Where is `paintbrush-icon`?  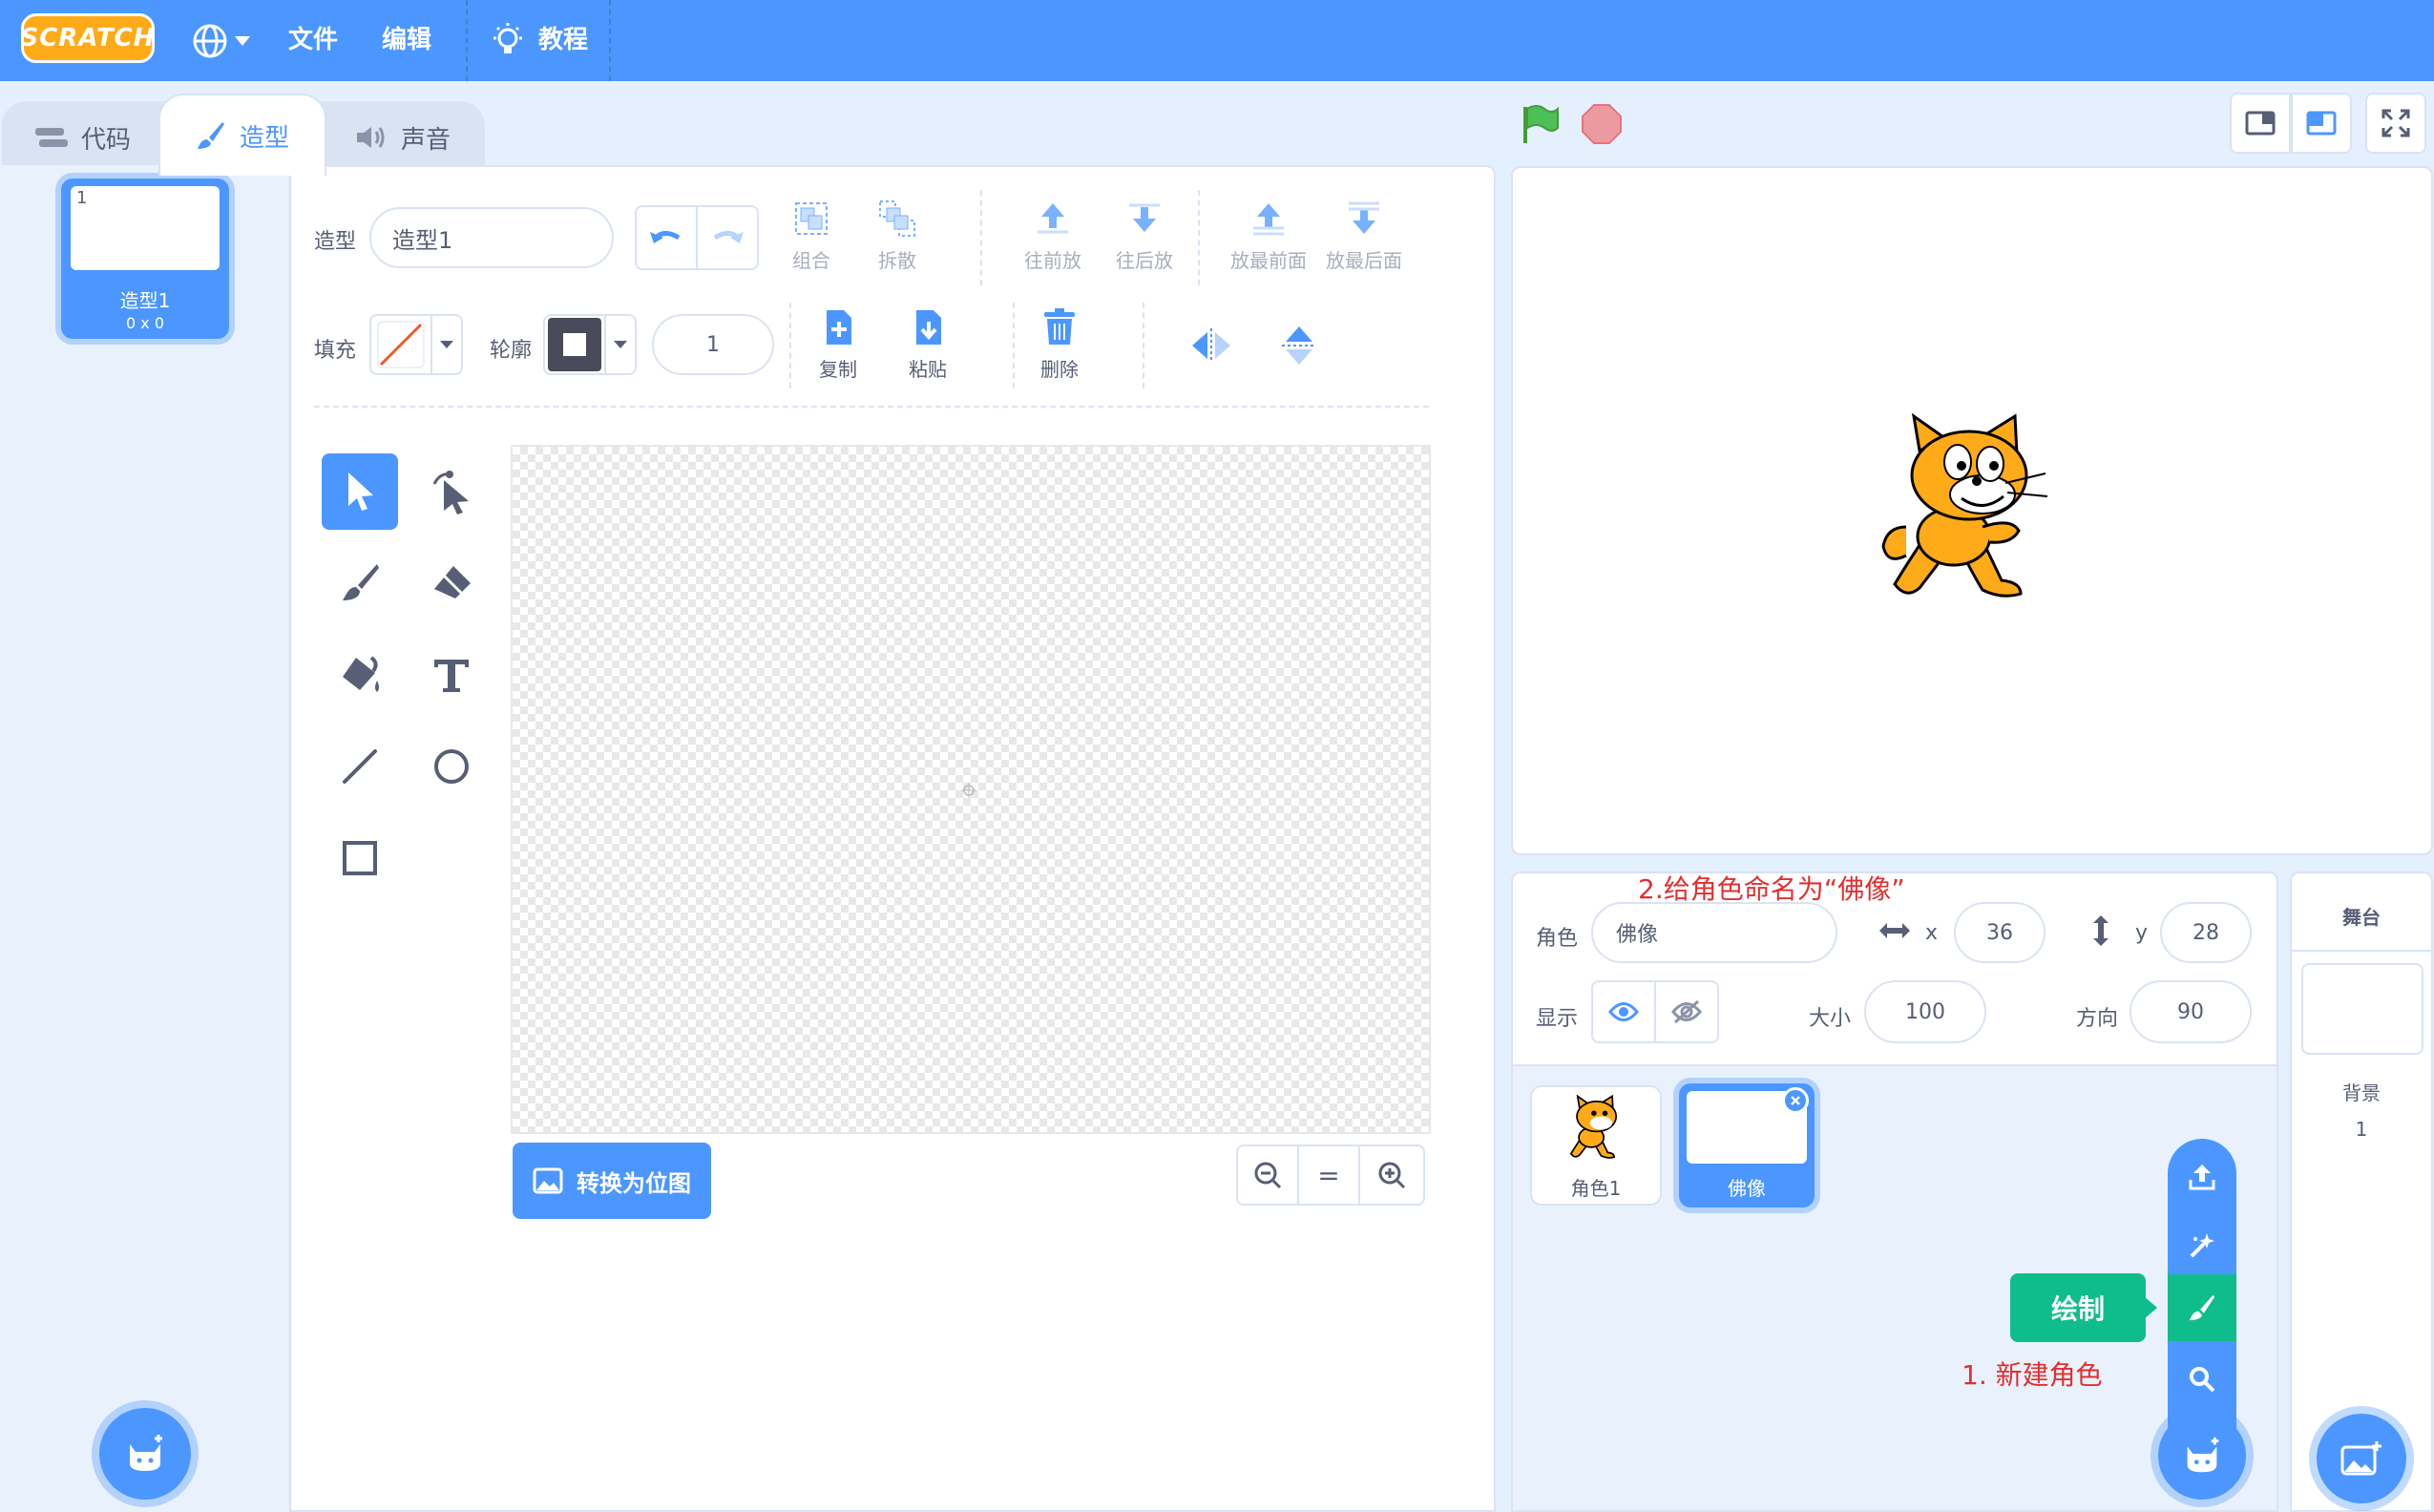
paintbrush-icon is located at coordinates (210, 136).